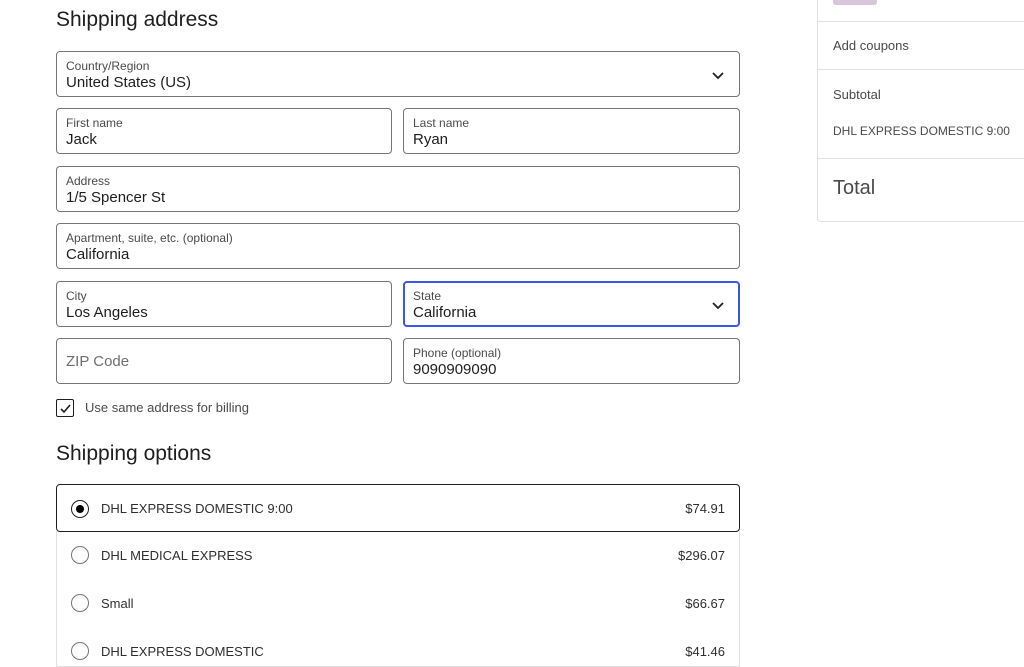 The width and height of the screenshot is (1024, 667). I want to click on billing-same-checkbox, so click(65, 408).